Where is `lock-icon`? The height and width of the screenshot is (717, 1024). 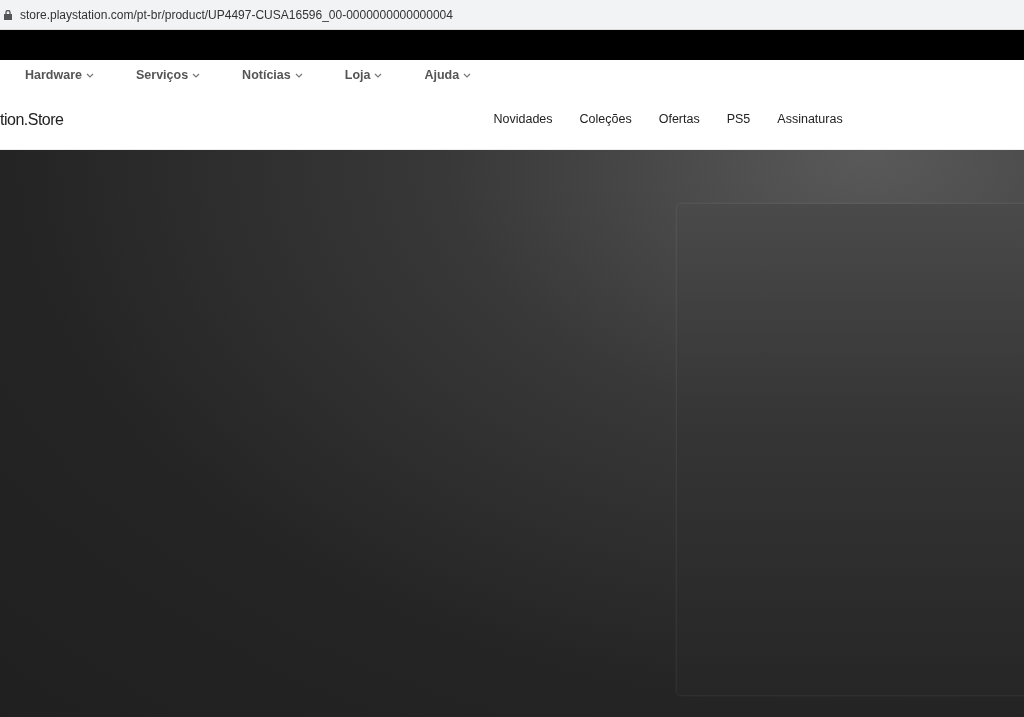 lock-icon is located at coordinates (8, 14).